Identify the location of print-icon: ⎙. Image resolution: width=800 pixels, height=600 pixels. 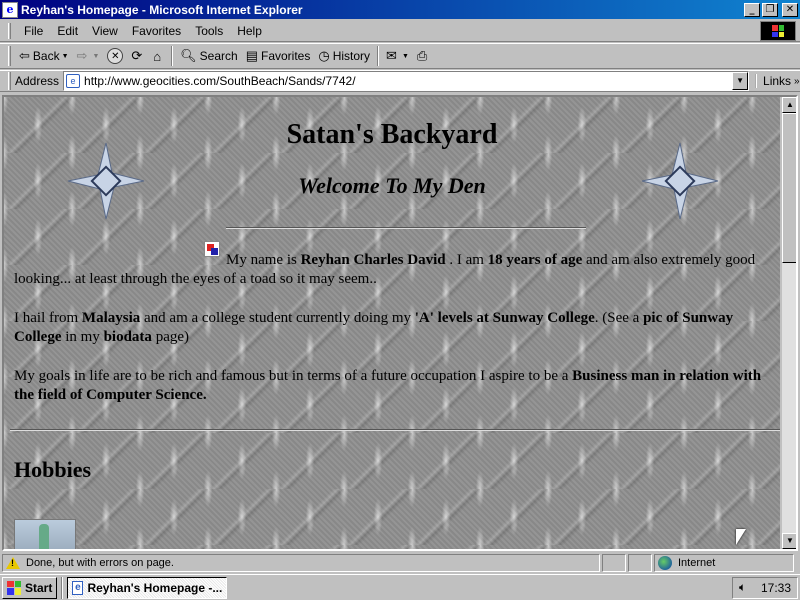
(422, 55).